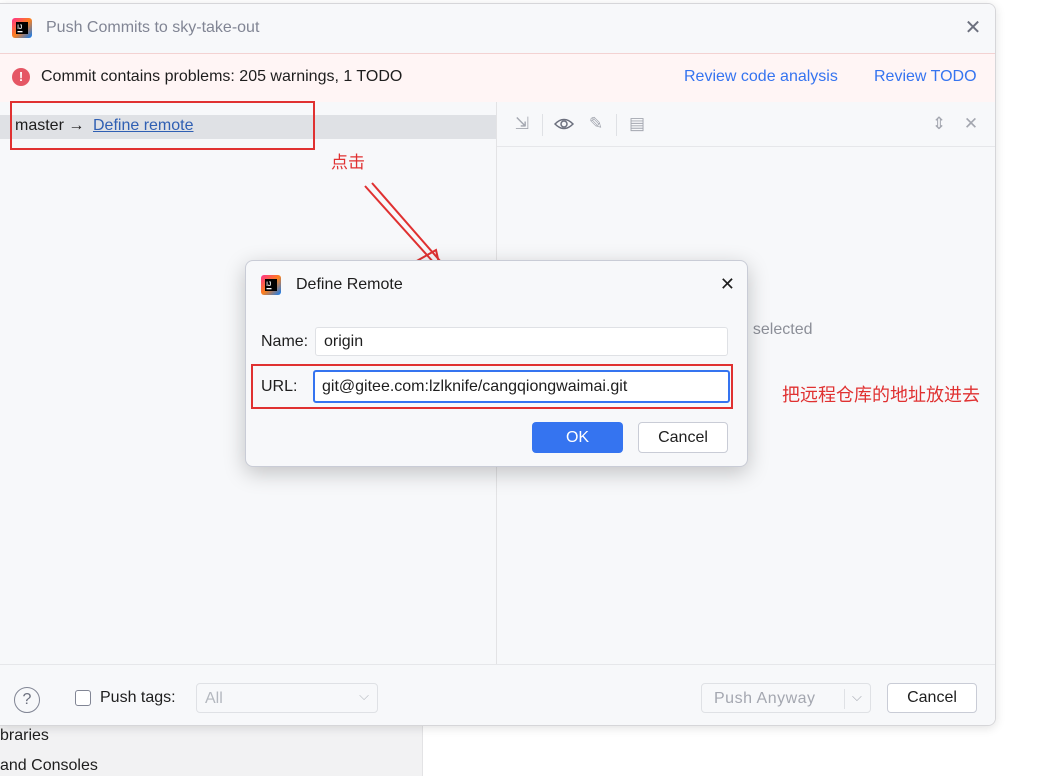 The width and height of the screenshot is (1038, 776). I want to click on ok-button: OK, so click(577, 437).